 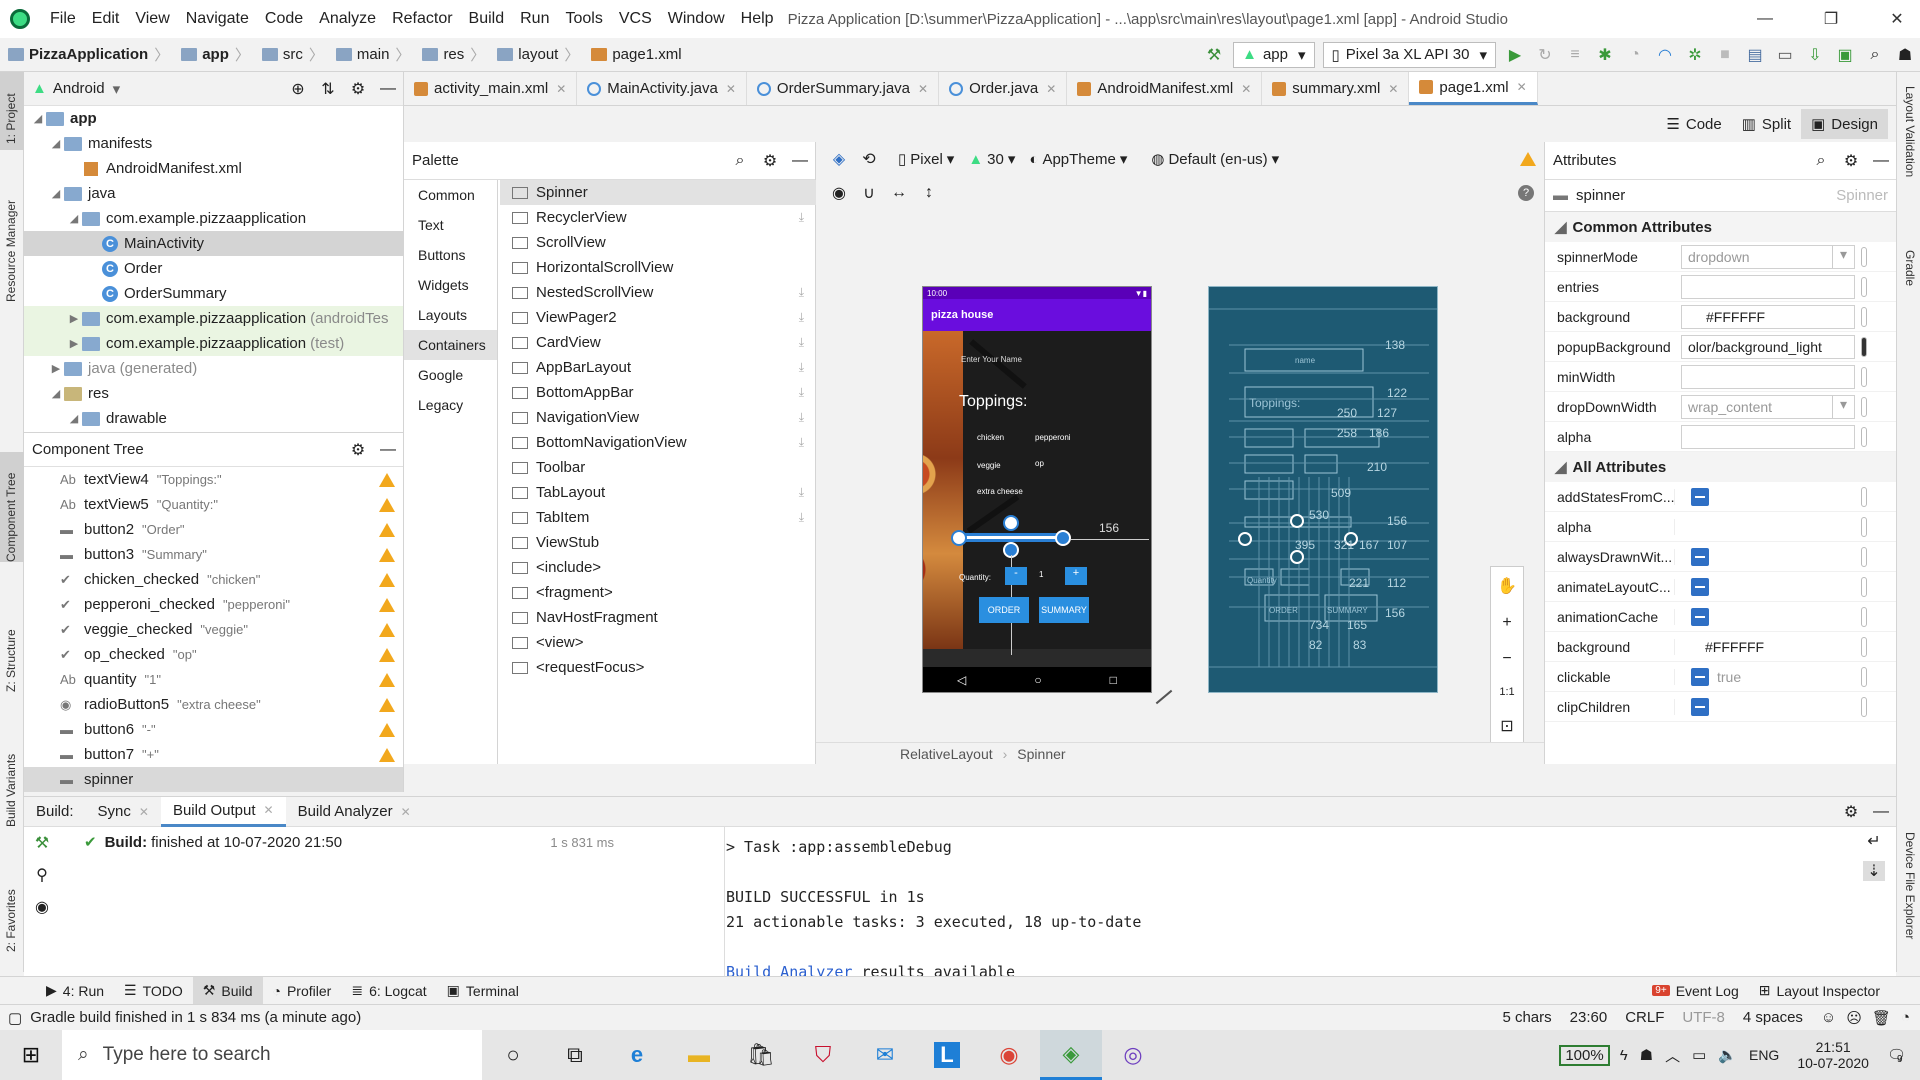 I want to click on name-input: Enter Your Name, so click(x=991, y=359).